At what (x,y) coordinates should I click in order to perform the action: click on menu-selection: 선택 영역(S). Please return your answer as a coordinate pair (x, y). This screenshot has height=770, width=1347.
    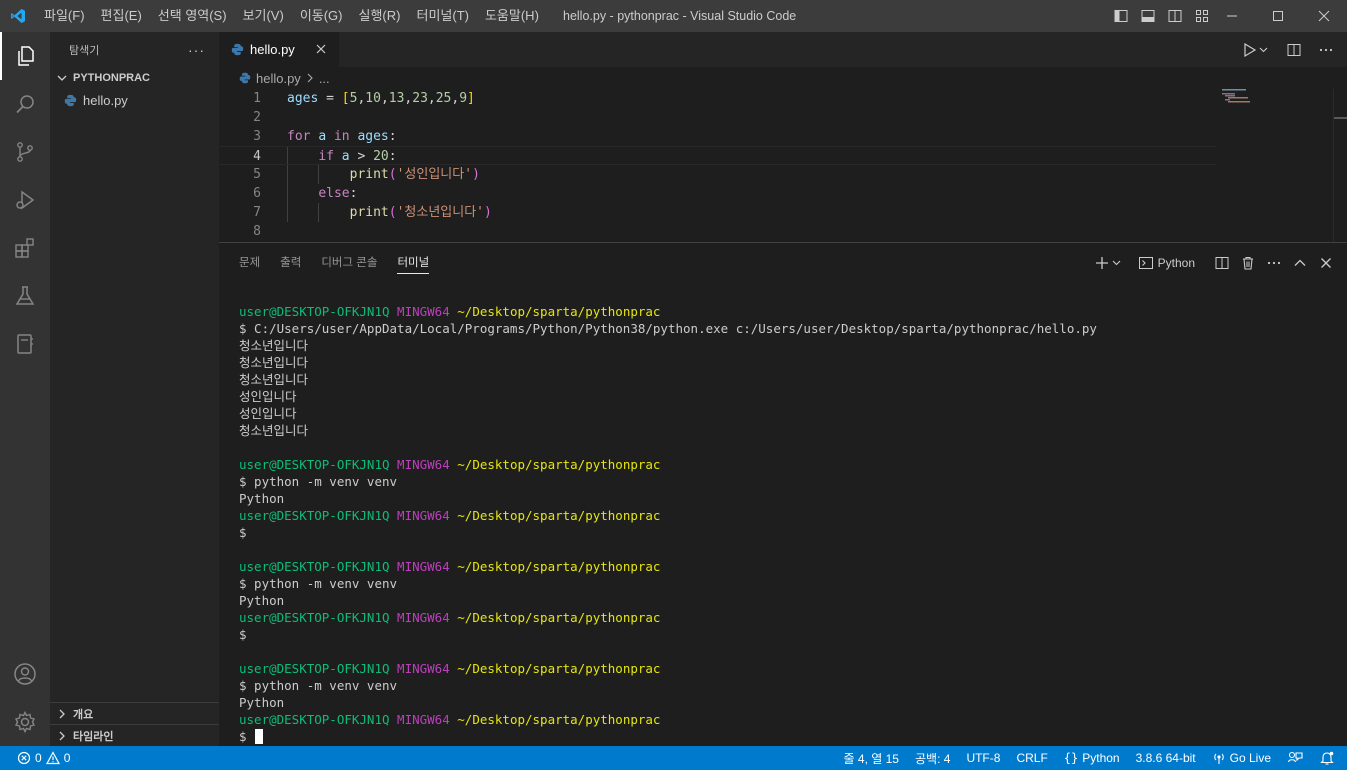
    Looking at the image, I should click on (192, 16).